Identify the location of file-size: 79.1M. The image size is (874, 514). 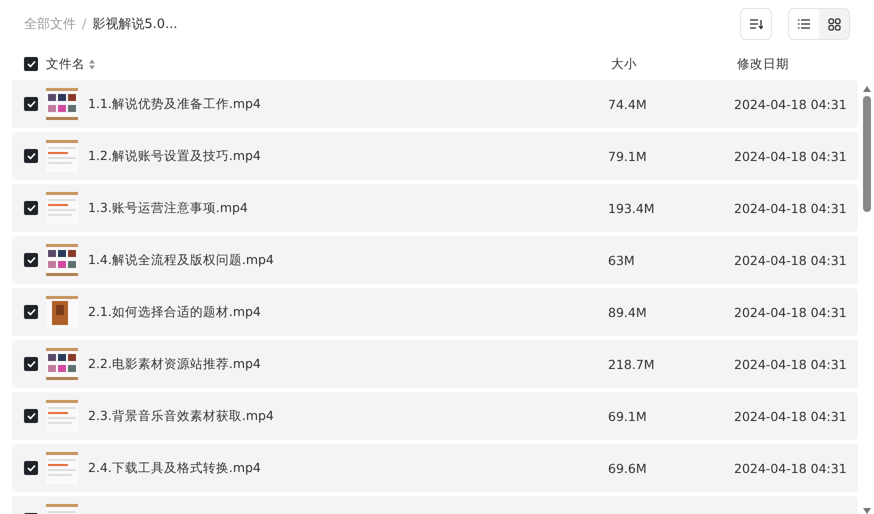
(628, 156).